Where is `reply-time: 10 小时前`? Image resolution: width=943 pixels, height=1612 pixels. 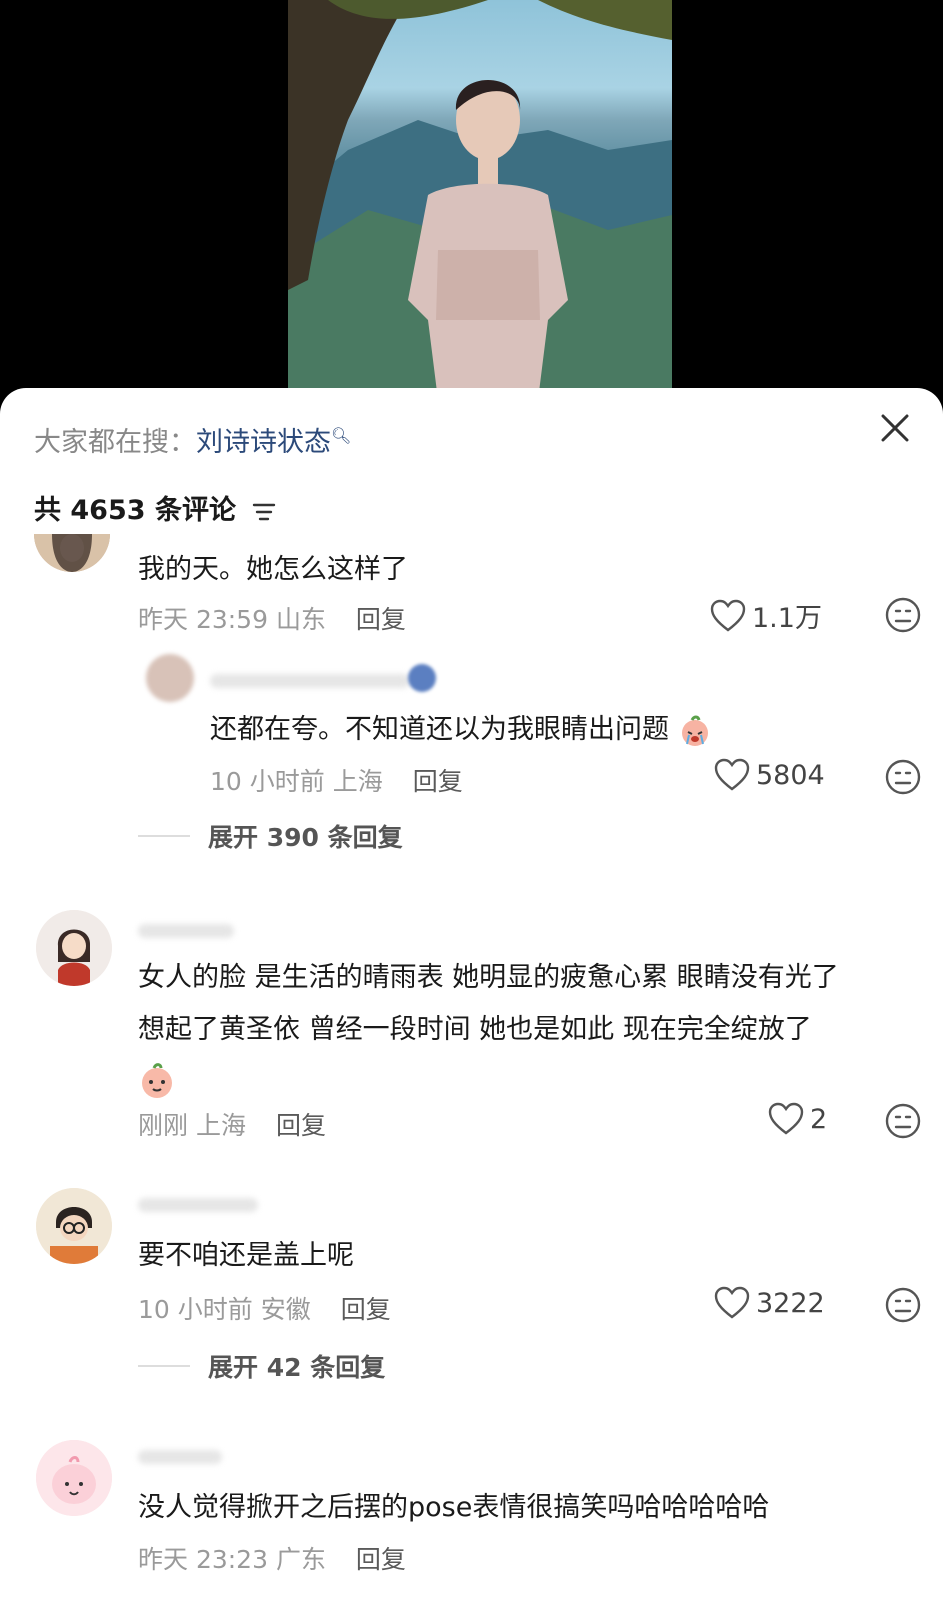 reply-time: 10 小时前 is located at coordinates (267, 781).